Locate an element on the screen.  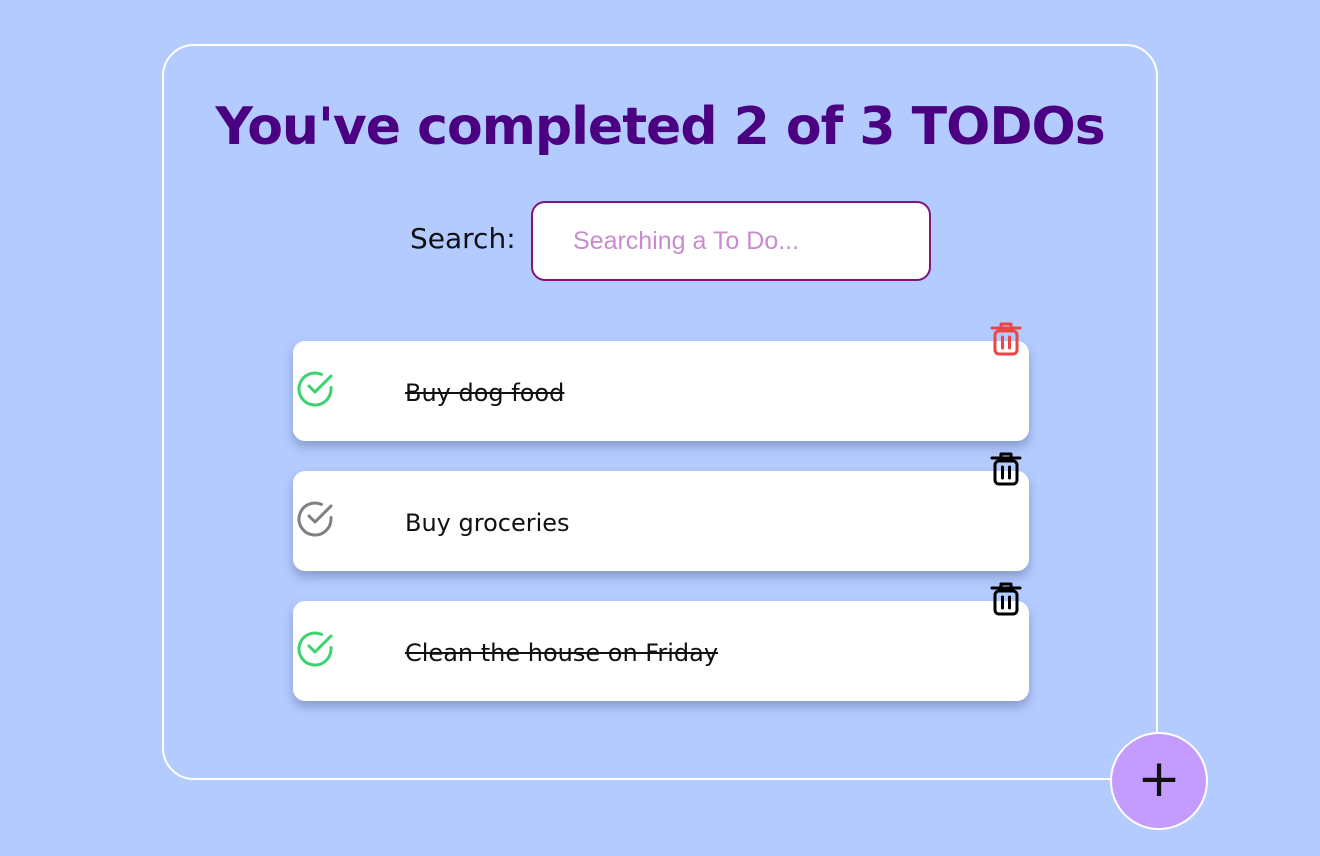
todo-item: Clean the house on Friday is located at coordinates (661, 641).